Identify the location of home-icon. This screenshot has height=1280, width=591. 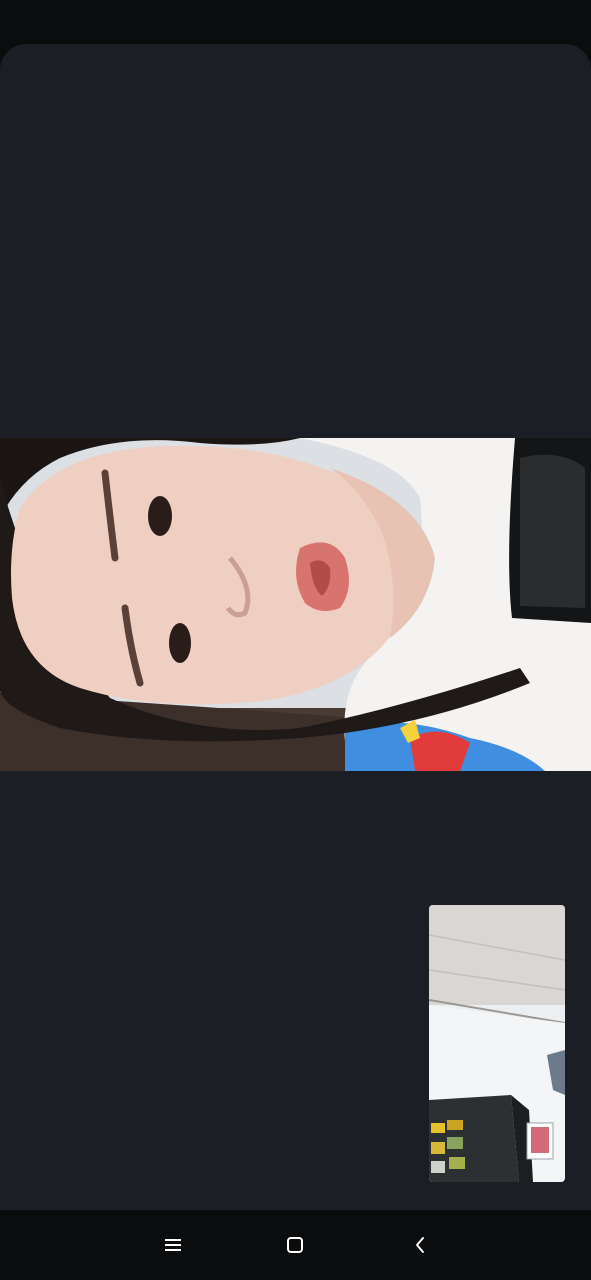
(295, 1245).